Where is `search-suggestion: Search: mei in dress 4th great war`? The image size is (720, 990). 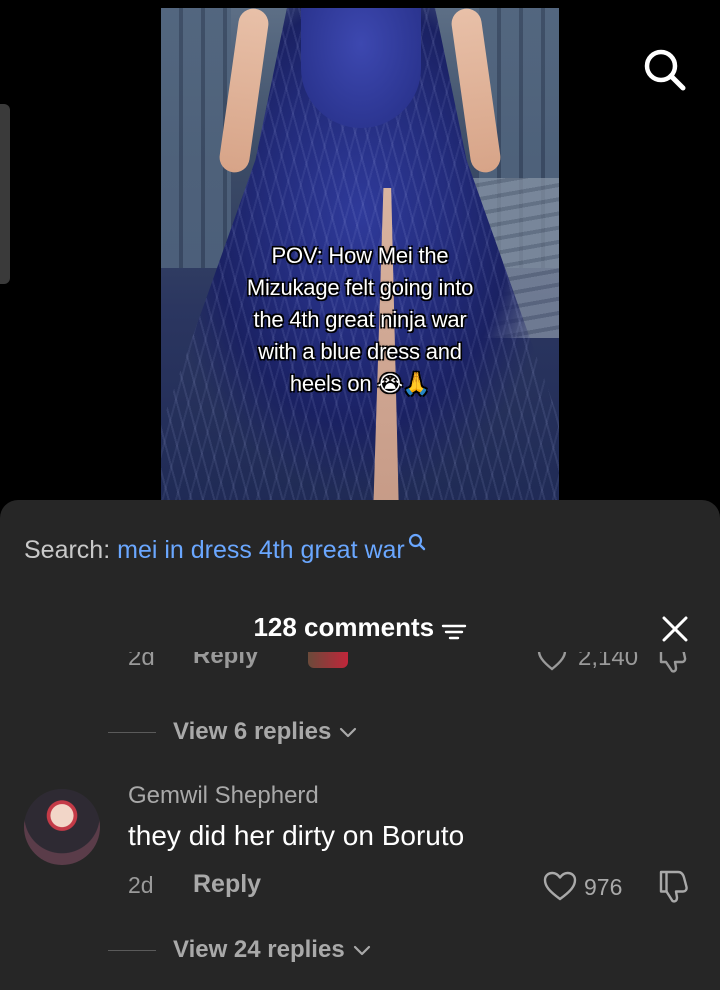
search-suggestion: Search: mei in dress 4th great war is located at coordinates (225, 549).